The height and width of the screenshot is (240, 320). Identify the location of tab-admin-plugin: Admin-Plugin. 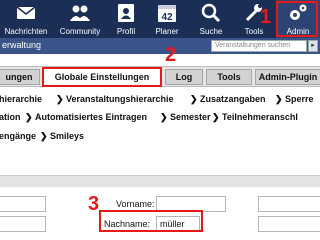
(287, 77).